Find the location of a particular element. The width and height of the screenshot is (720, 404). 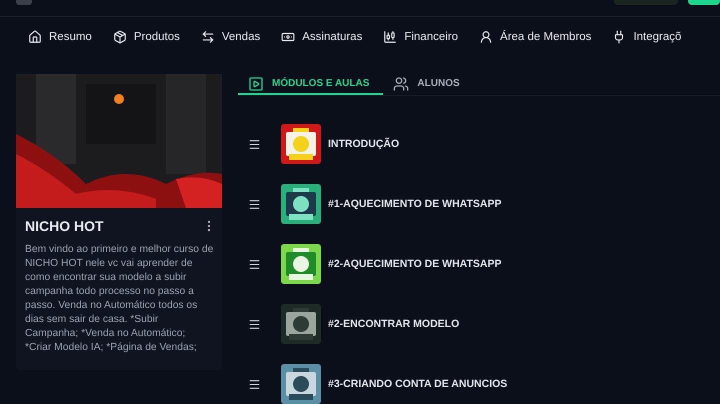

nav-link: Integraçõ is located at coordinates (647, 37).